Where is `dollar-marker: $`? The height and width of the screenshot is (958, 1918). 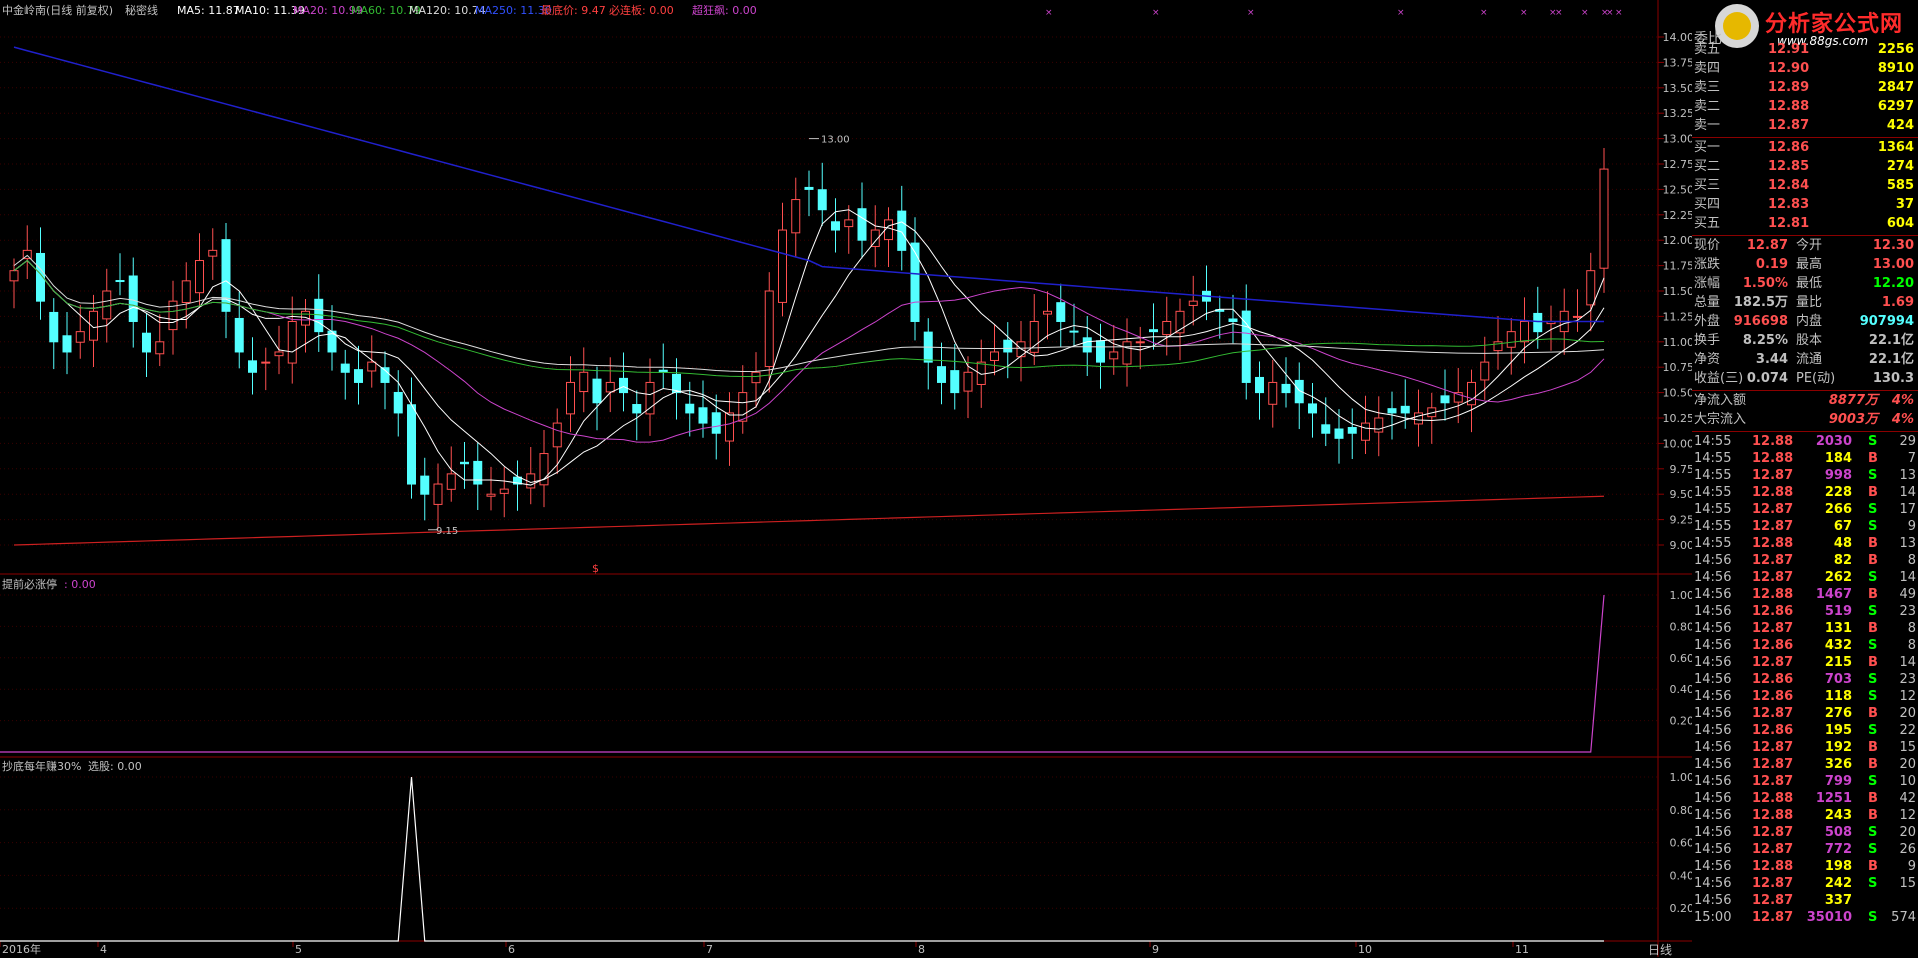
dollar-marker: $ is located at coordinates (595, 568).